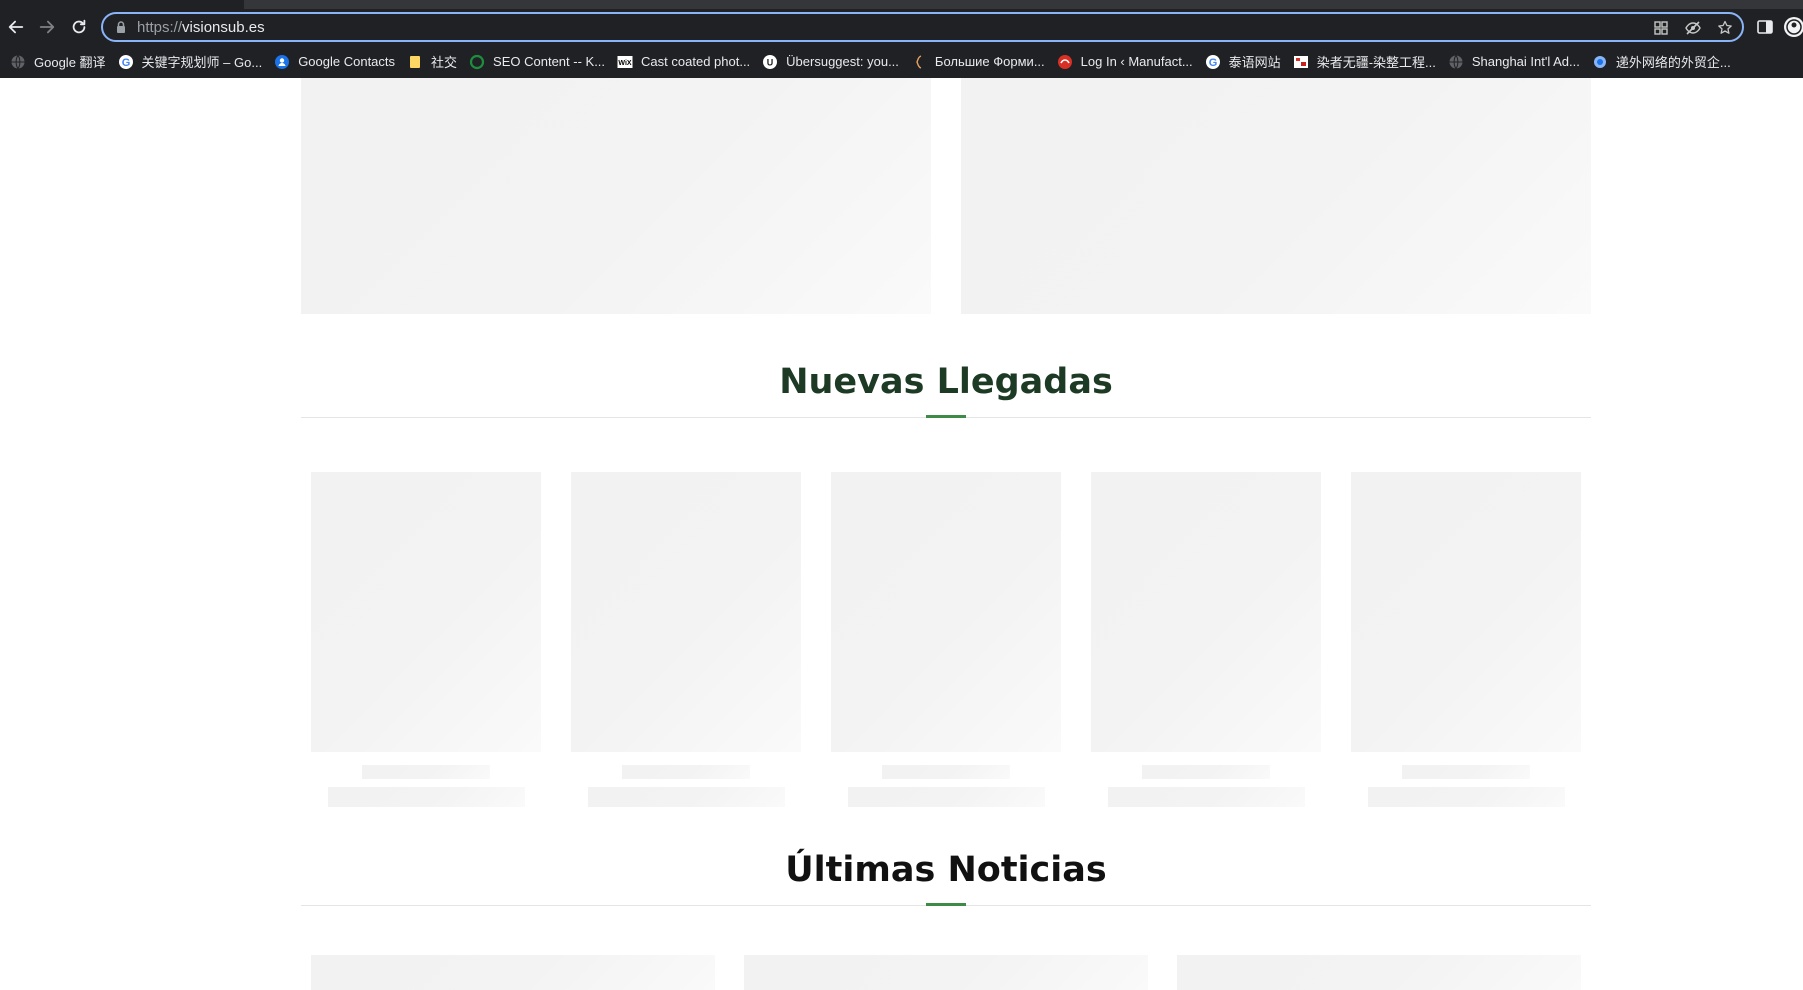  Describe the element at coordinates (1600, 62) in the screenshot. I see `shield-globe-icon` at that location.